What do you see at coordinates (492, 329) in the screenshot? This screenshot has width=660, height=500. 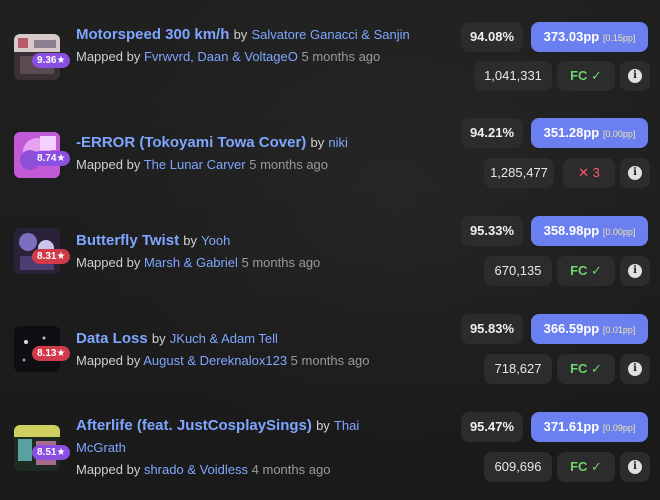 I see `accuracy-badge: 95.83%` at bounding box center [492, 329].